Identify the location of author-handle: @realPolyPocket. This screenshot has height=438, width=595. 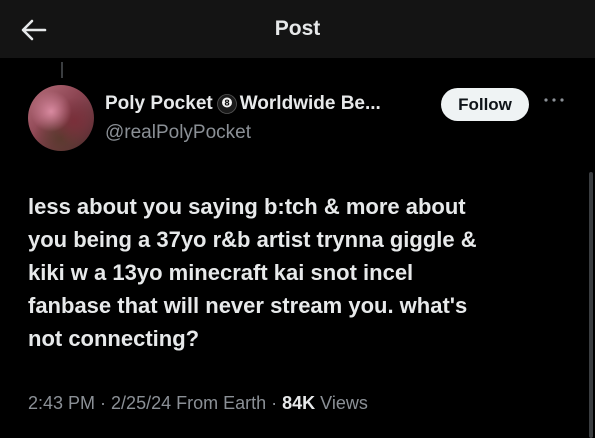
(178, 133).